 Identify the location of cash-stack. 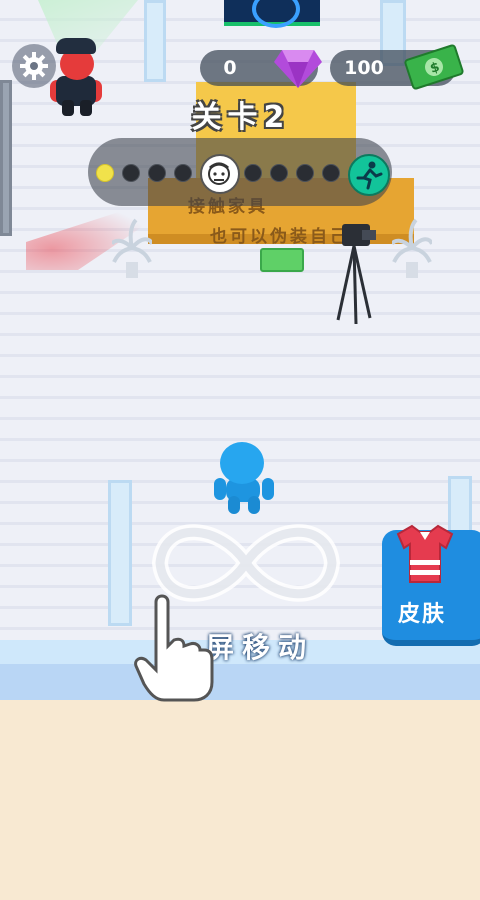
(282, 260).